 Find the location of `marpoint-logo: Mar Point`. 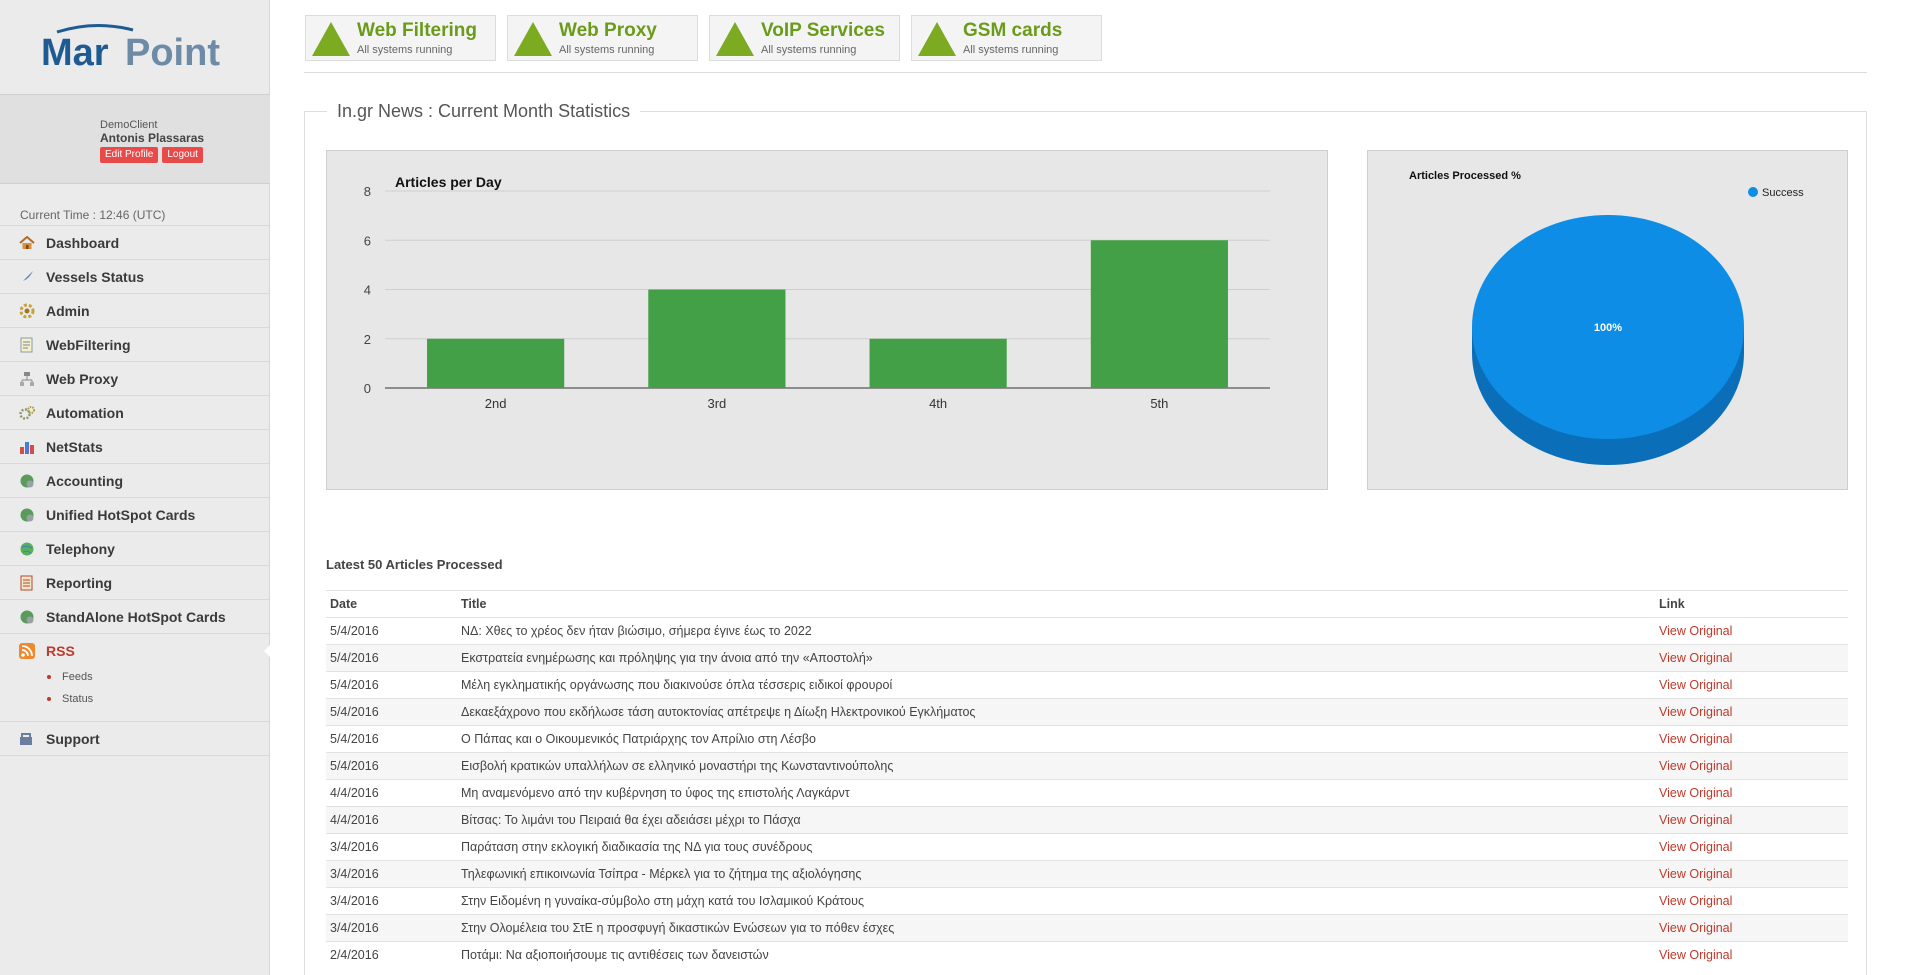

marpoint-logo: Mar Point is located at coordinates (135, 47).